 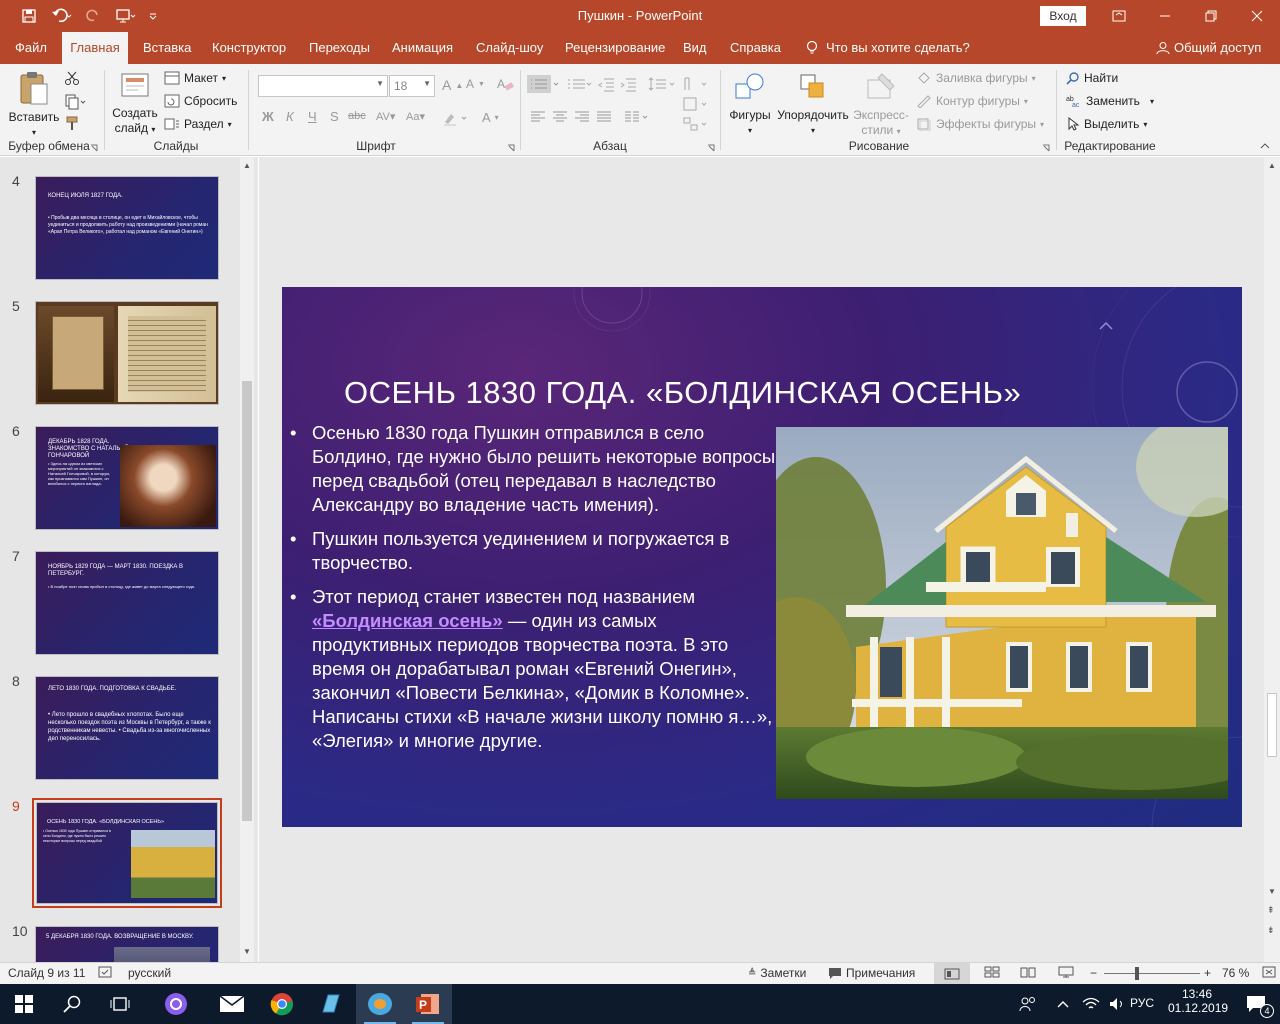 What do you see at coordinates (1110, 101) in the screenshot?
I see `replace-button: ab ac Заменить ▾` at bounding box center [1110, 101].